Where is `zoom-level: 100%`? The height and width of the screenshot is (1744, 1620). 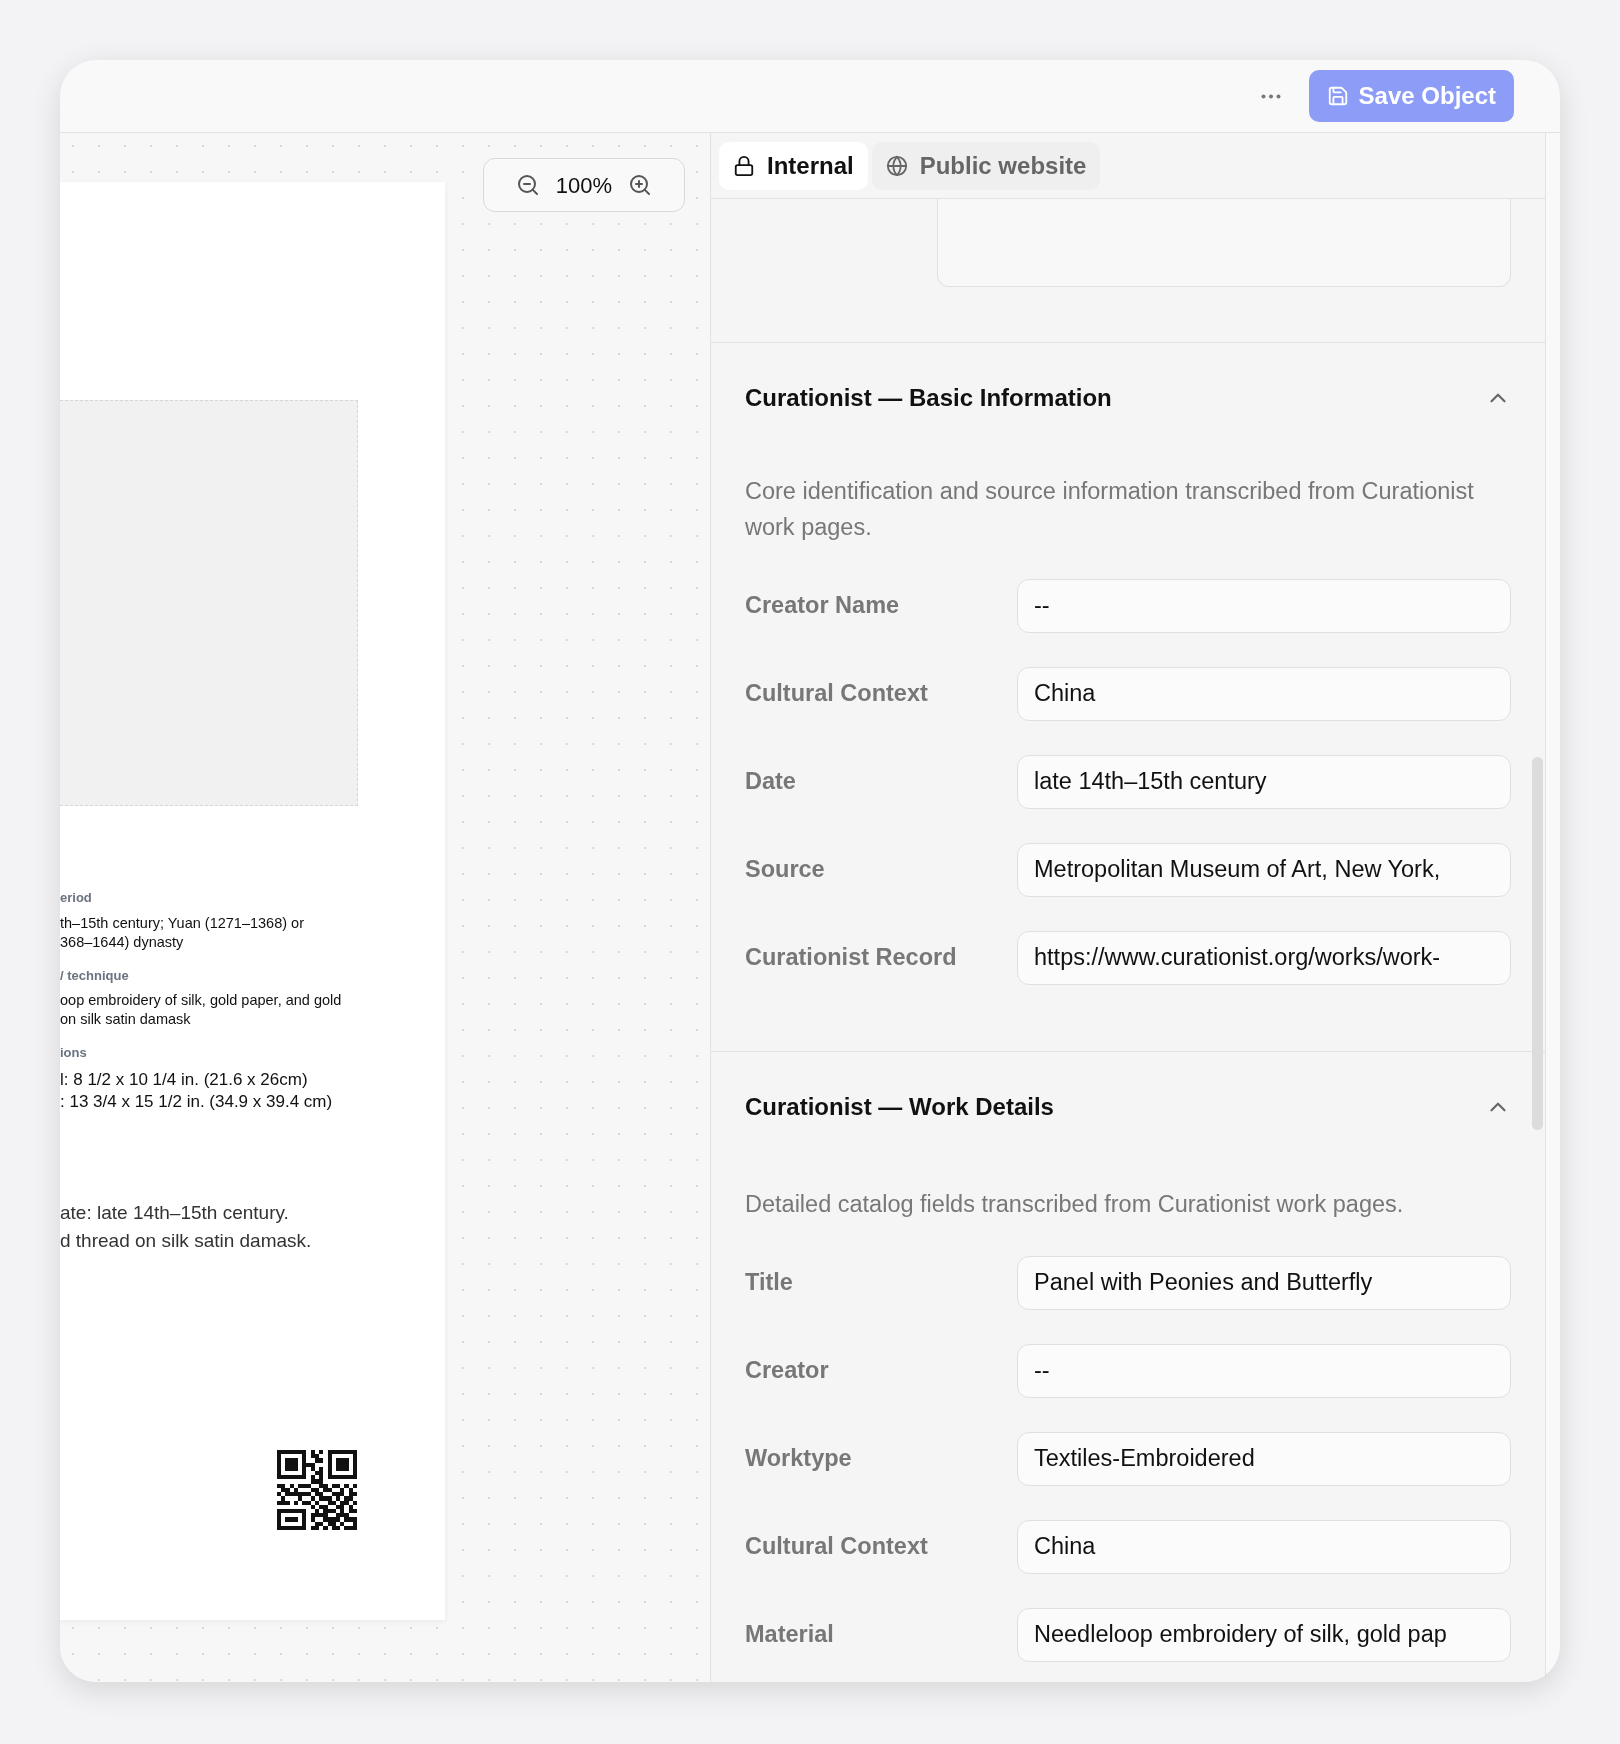 zoom-level: 100% is located at coordinates (584, 185).